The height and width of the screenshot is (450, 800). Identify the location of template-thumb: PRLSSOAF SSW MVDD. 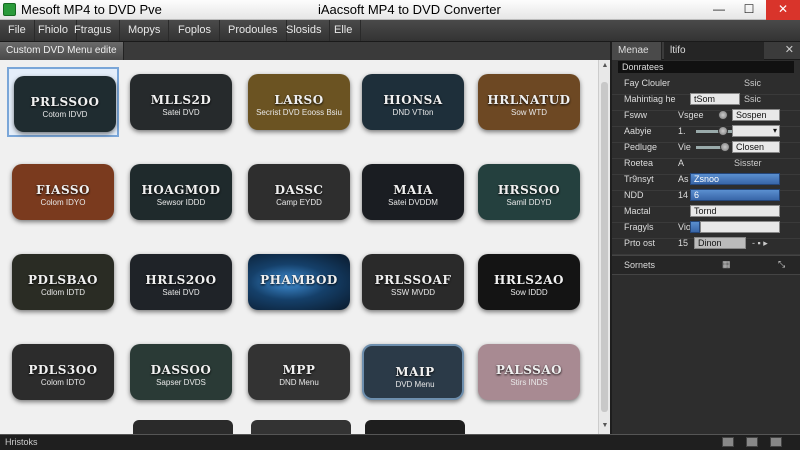
(413, 282).